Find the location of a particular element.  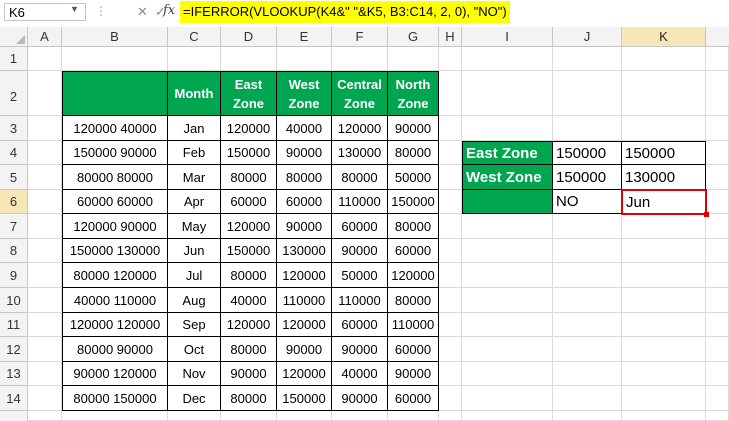

table-cell-month: Aug is located at coordinates (194, 300).